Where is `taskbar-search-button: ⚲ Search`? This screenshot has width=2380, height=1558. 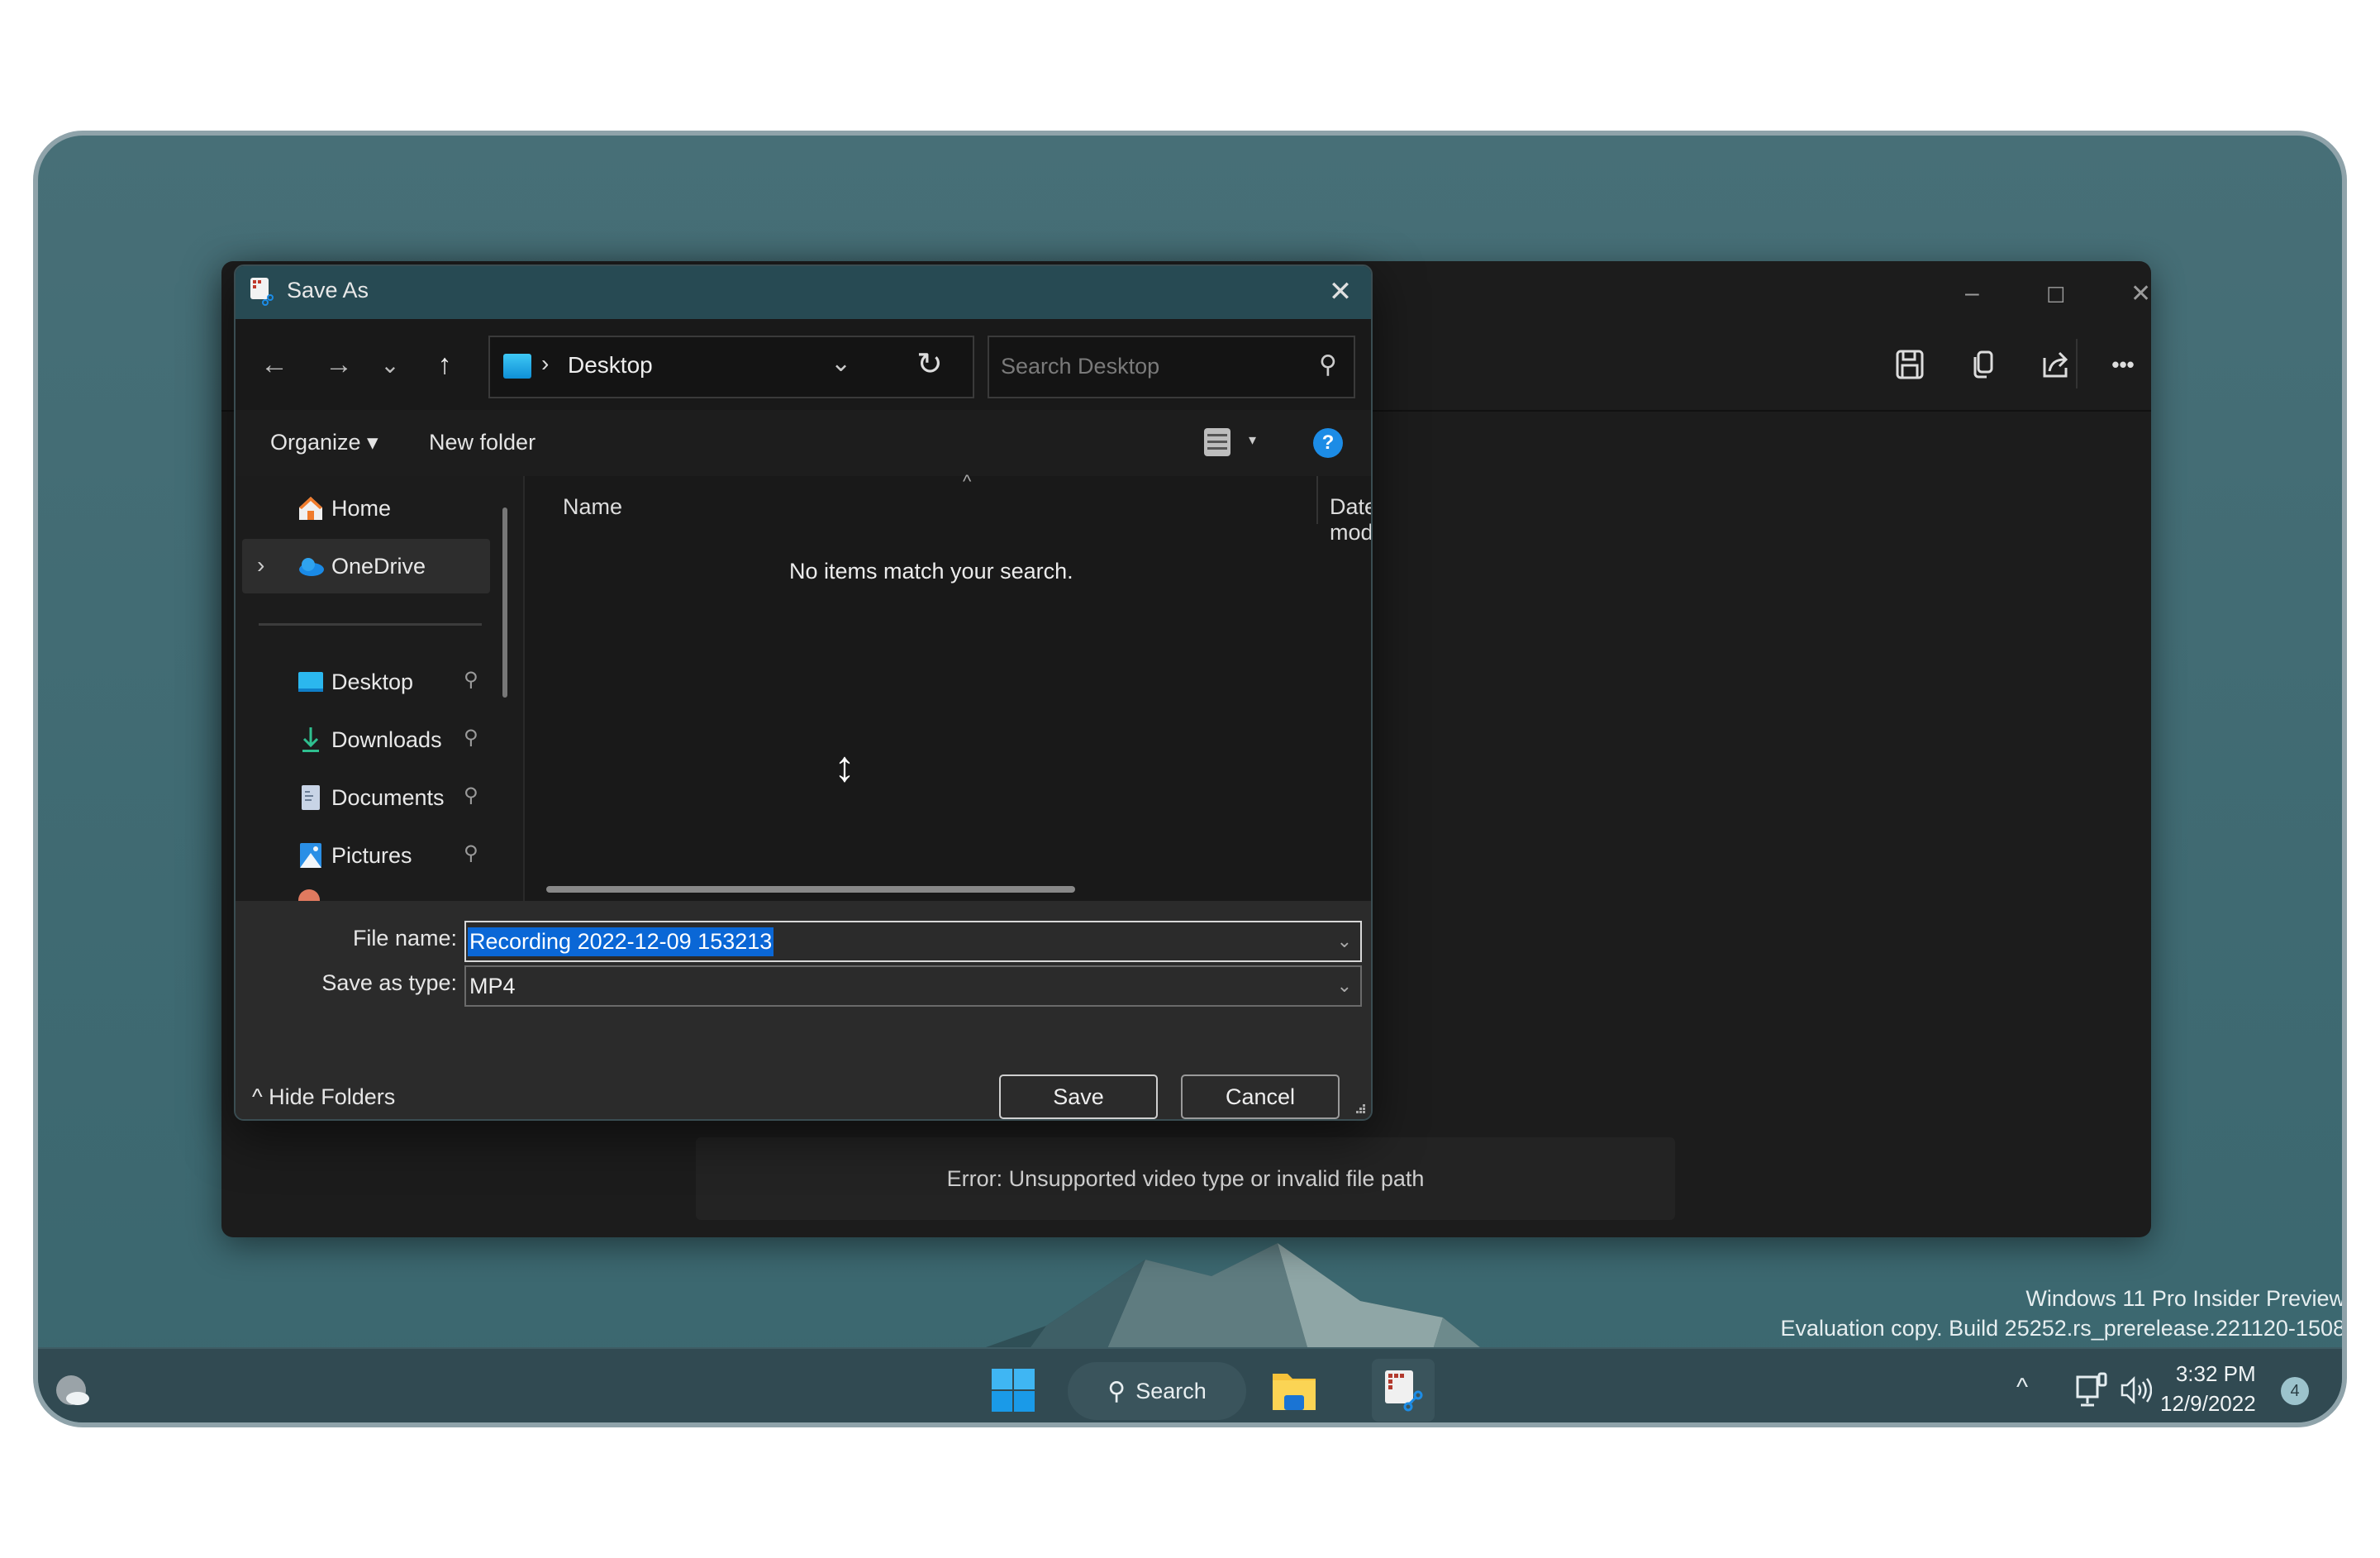
taskbar-search-button: ⚲ Search is located at coordinates (1157, 1391).